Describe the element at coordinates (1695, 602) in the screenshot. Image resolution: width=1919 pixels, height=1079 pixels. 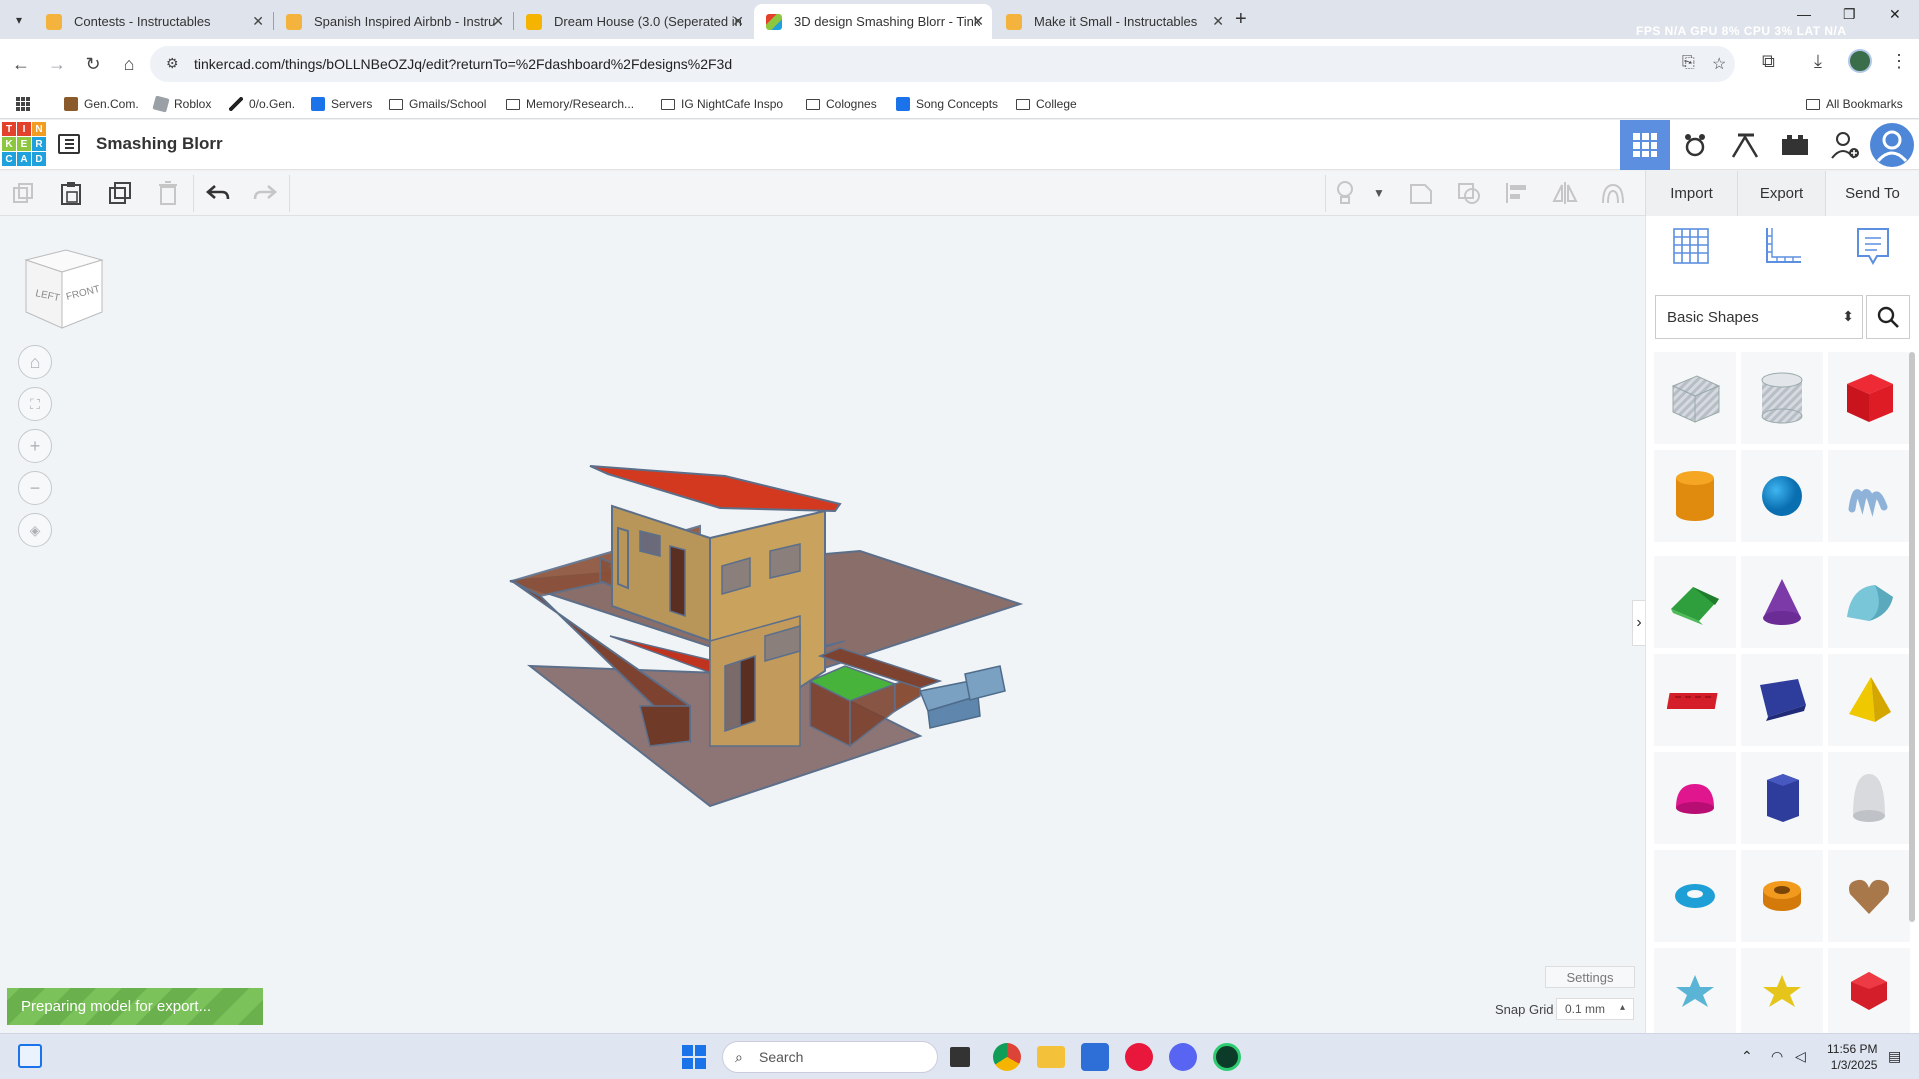
I see `roof-icon` at that location.